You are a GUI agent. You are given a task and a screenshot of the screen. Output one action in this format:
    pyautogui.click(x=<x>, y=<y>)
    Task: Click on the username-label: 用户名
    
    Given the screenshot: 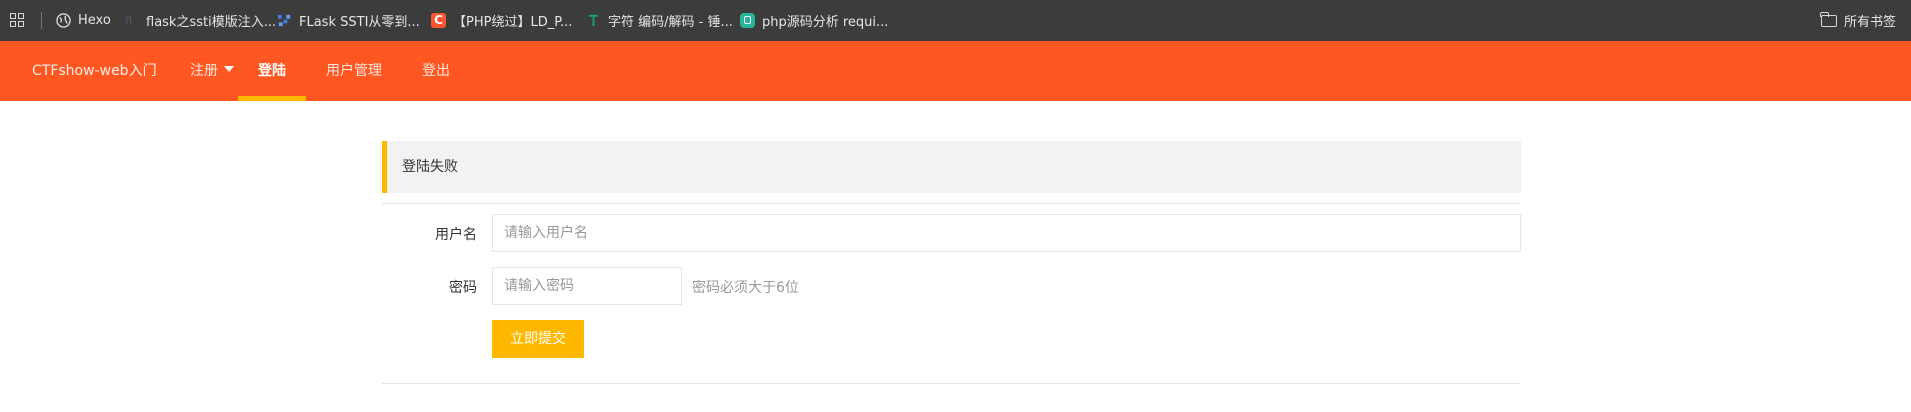 What is the action you would take?
    pyautogui.click(x=456, y=235)
    